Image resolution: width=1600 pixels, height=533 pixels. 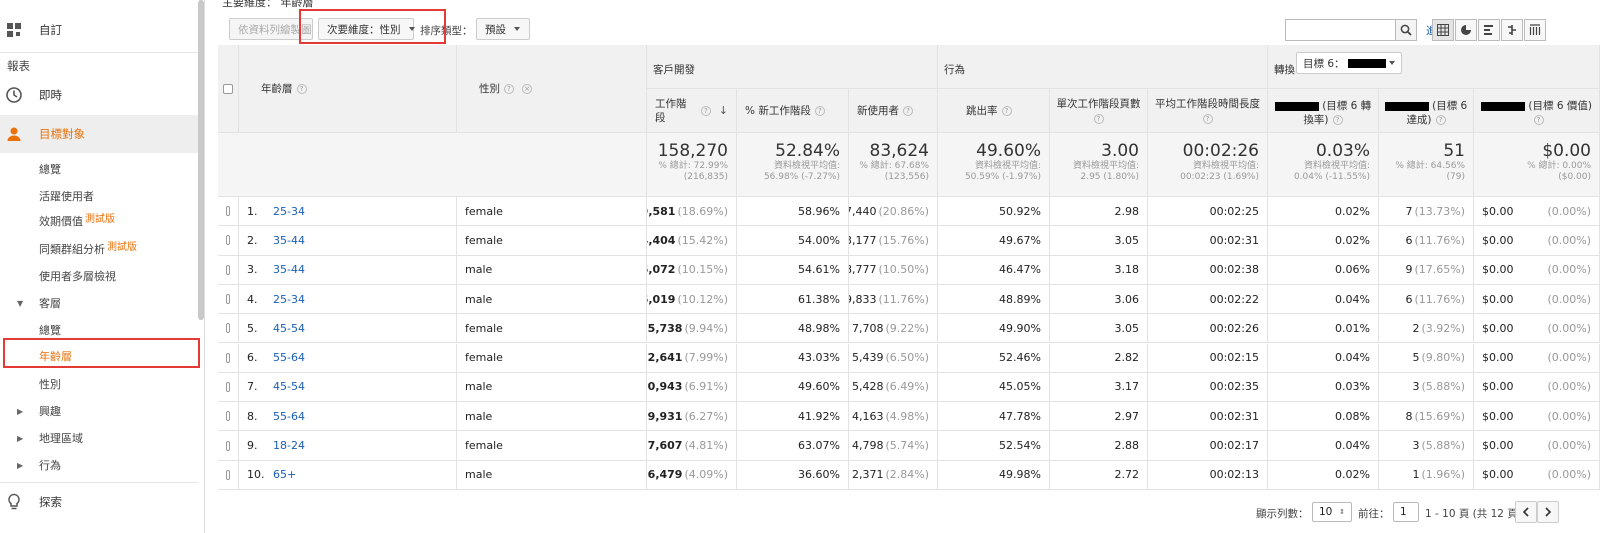 I want to click on sidebar-item-audience: 目標對象, so click(x=99, y=134).